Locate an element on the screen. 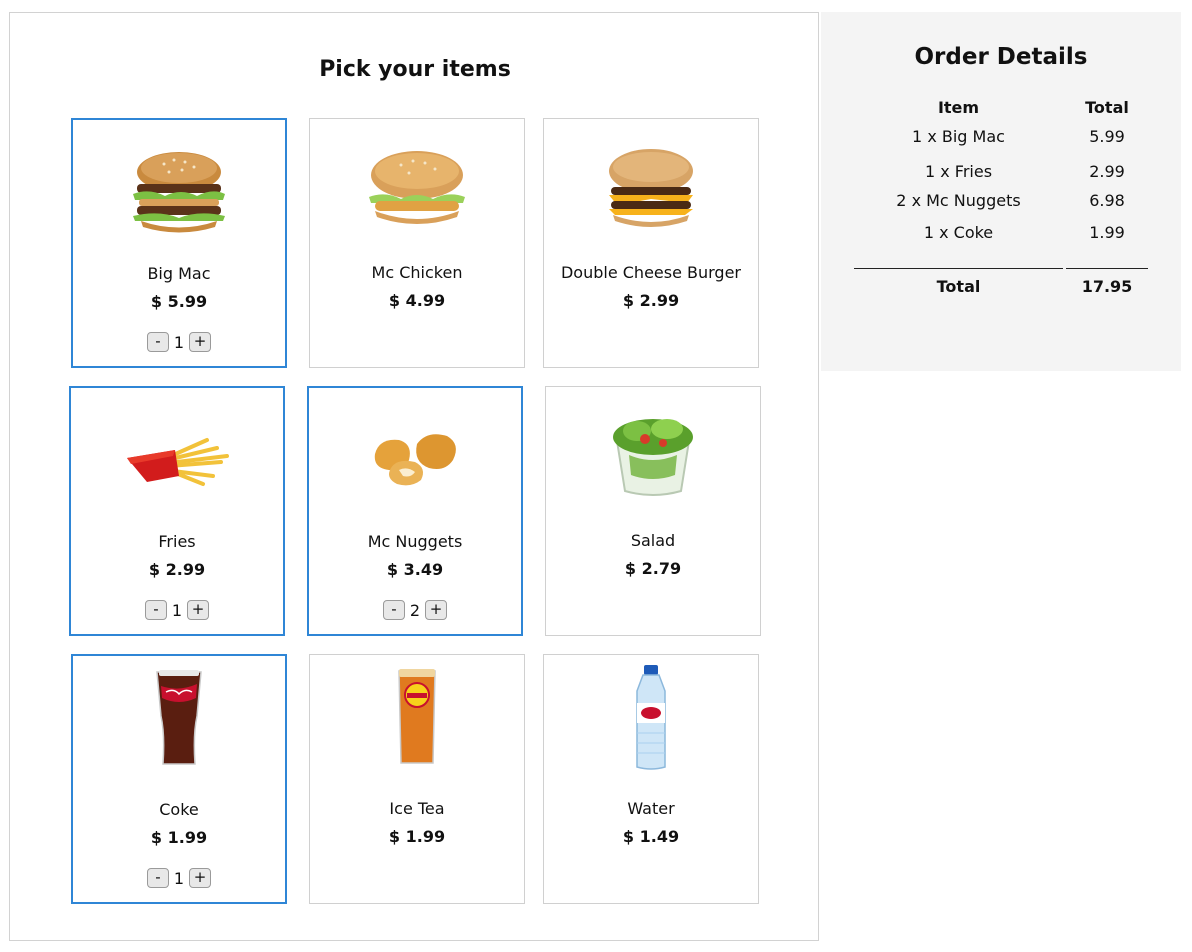 The image size is (1192, 952). item-card-salad: Salad $ 2.79 is located at coordinates (653, 511).